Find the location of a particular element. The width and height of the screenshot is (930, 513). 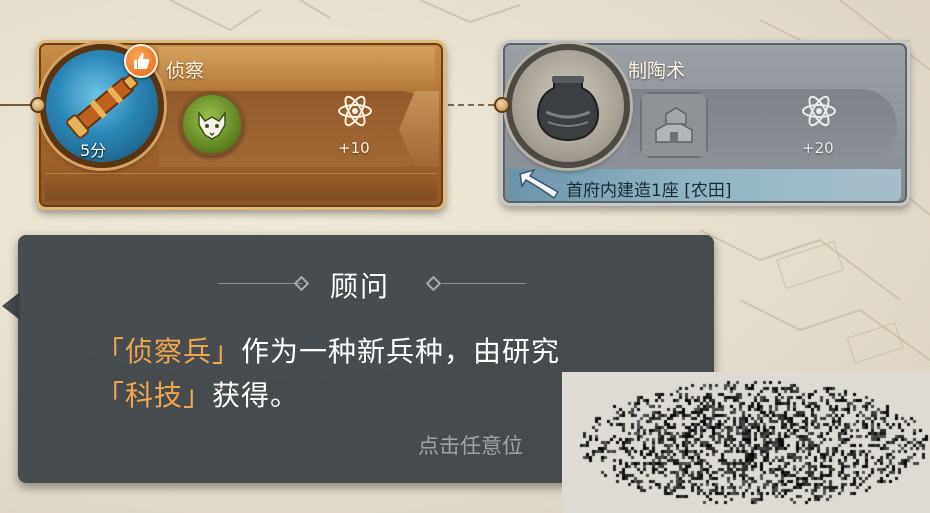

title-divider-left is located at coordinates (260, 283).